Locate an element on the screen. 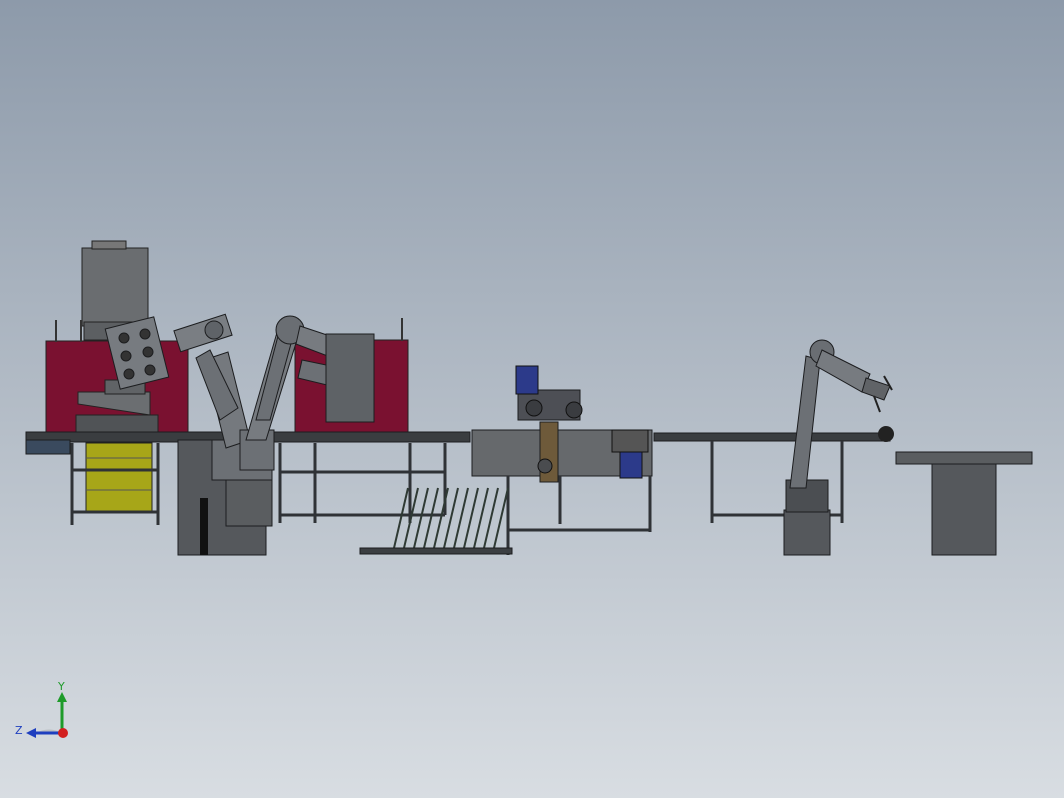 The height and width of the screenshot is (798, 1064). y-axis-label: Y is located at coordinates (61, 686).